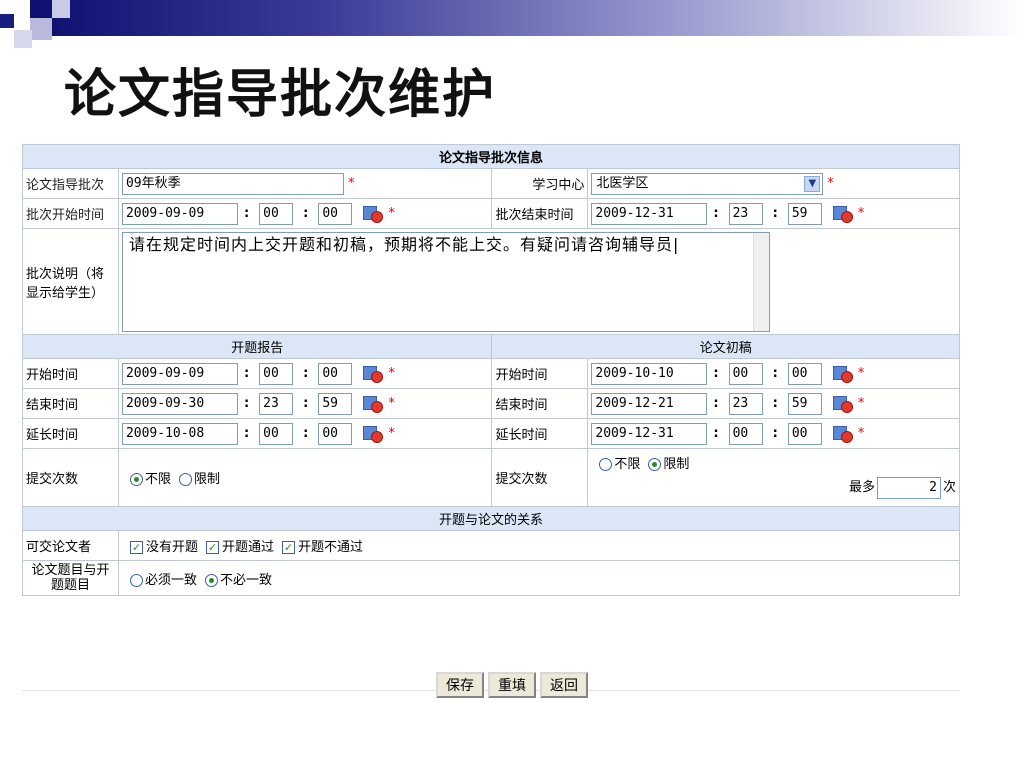  Describe the element at coordinates (649, 373) in the screenshot. I see `draft-start-date: 2009-10-10` at that location.